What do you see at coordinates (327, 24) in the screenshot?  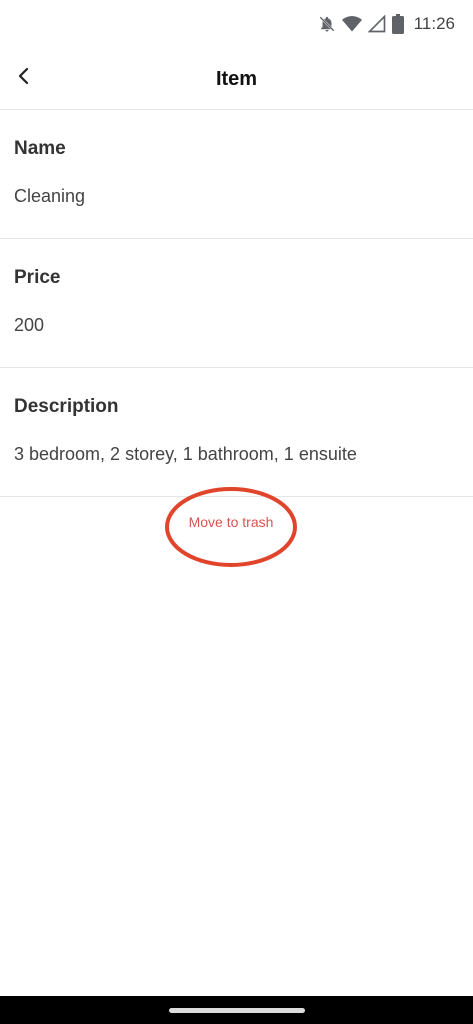 I see `bell-off-icon` at bounding box center [327, 24].